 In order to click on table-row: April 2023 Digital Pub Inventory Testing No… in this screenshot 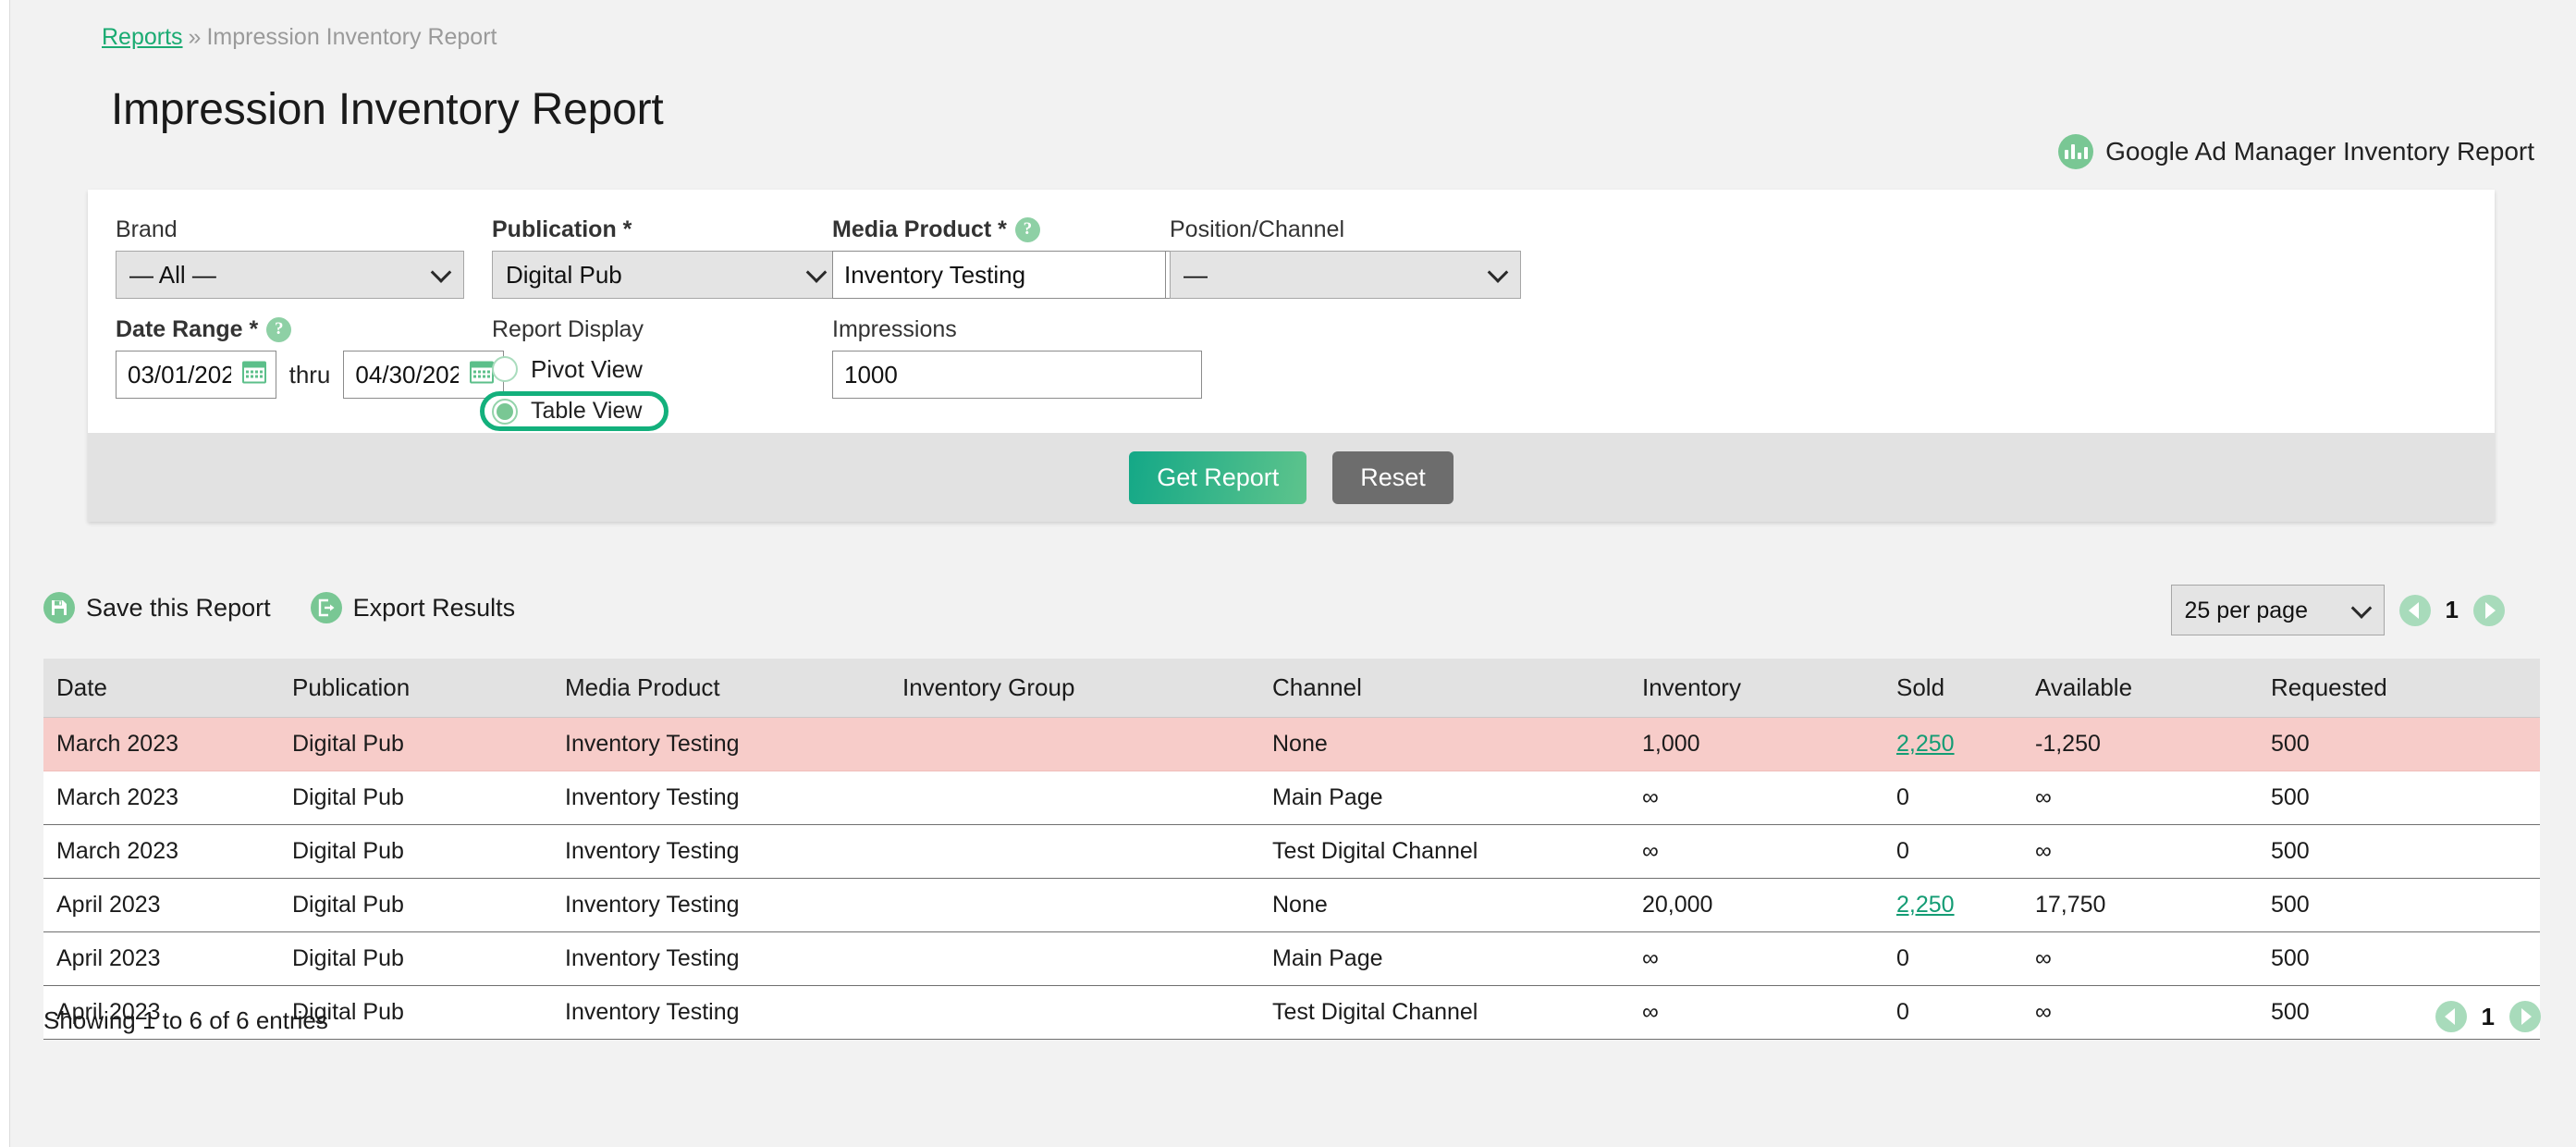, I will do `click(1291, 905)`.